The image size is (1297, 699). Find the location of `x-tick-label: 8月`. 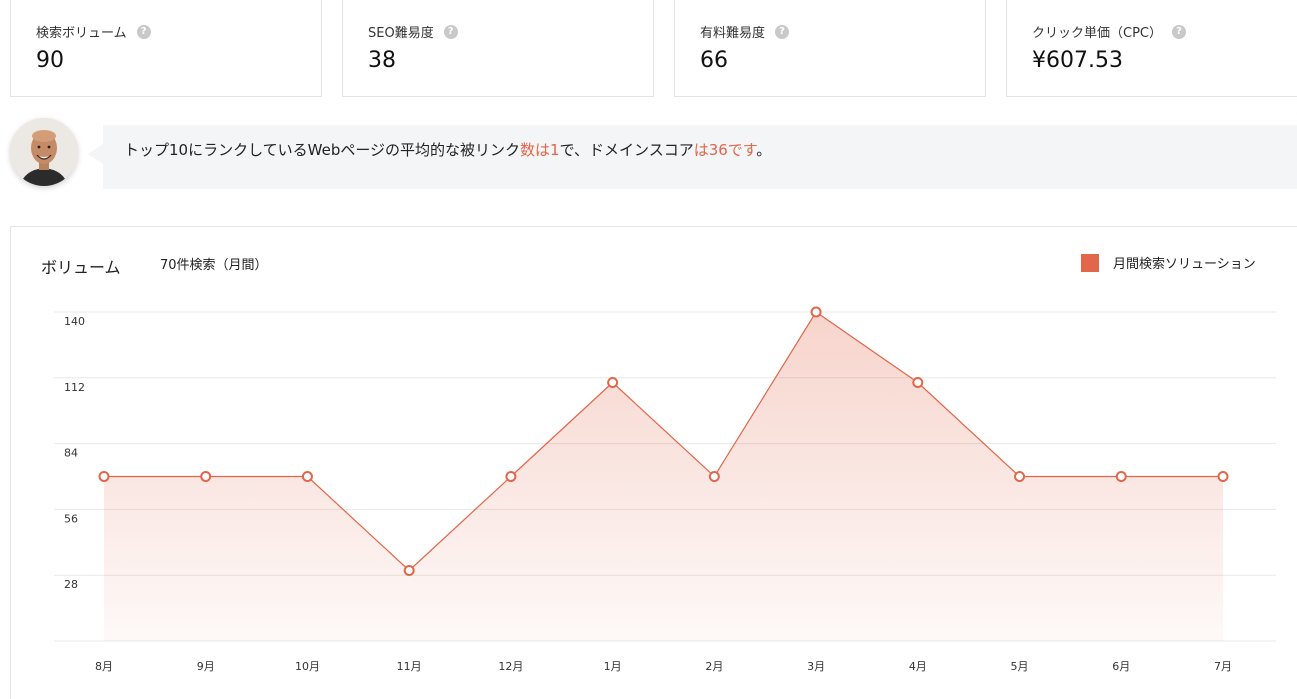

x-tick-label: 8月 is located at coordinates (104, 666).